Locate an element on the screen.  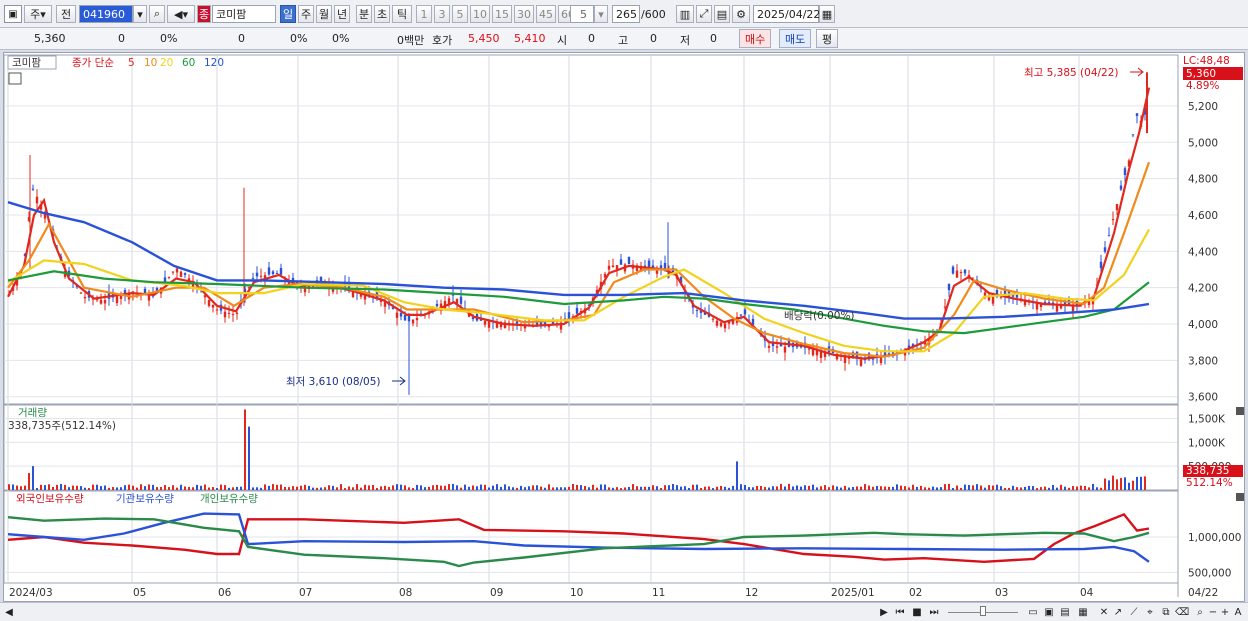
interval-dropdown-icon: ▾ is located at coordinates (601, 14).